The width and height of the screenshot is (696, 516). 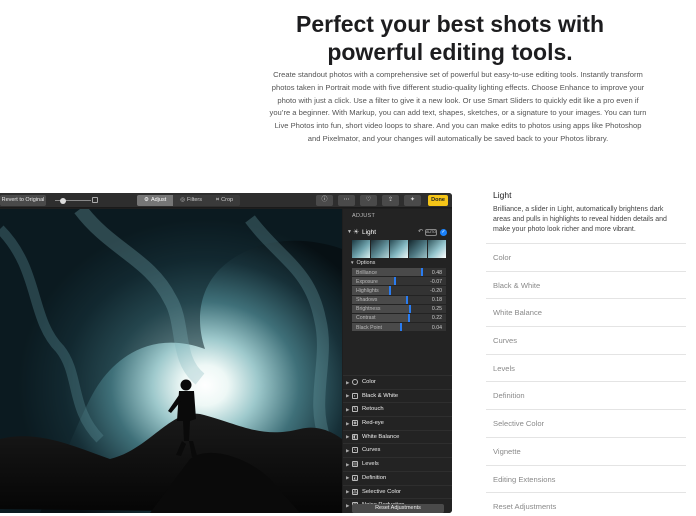 What do you see at coordinates (399, 273) in the screenshot?
I see `slider-brilliance: Brilliance 0.48` at bounding box center [399, 273].